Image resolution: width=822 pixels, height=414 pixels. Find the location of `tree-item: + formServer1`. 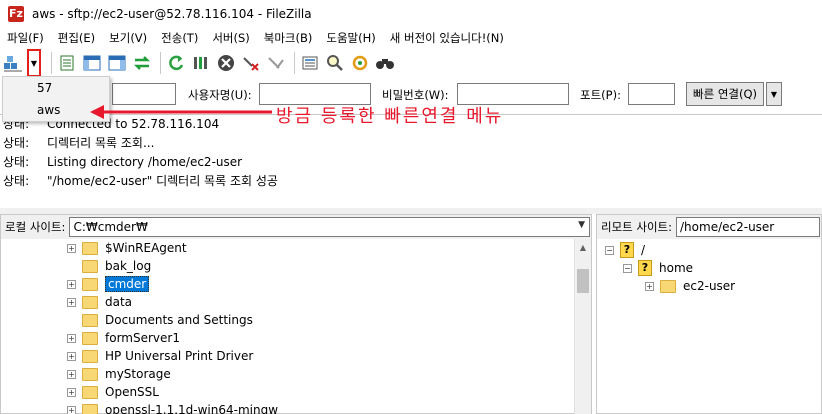

tree-item: + formServer1 is located at coordinates (123, 338).